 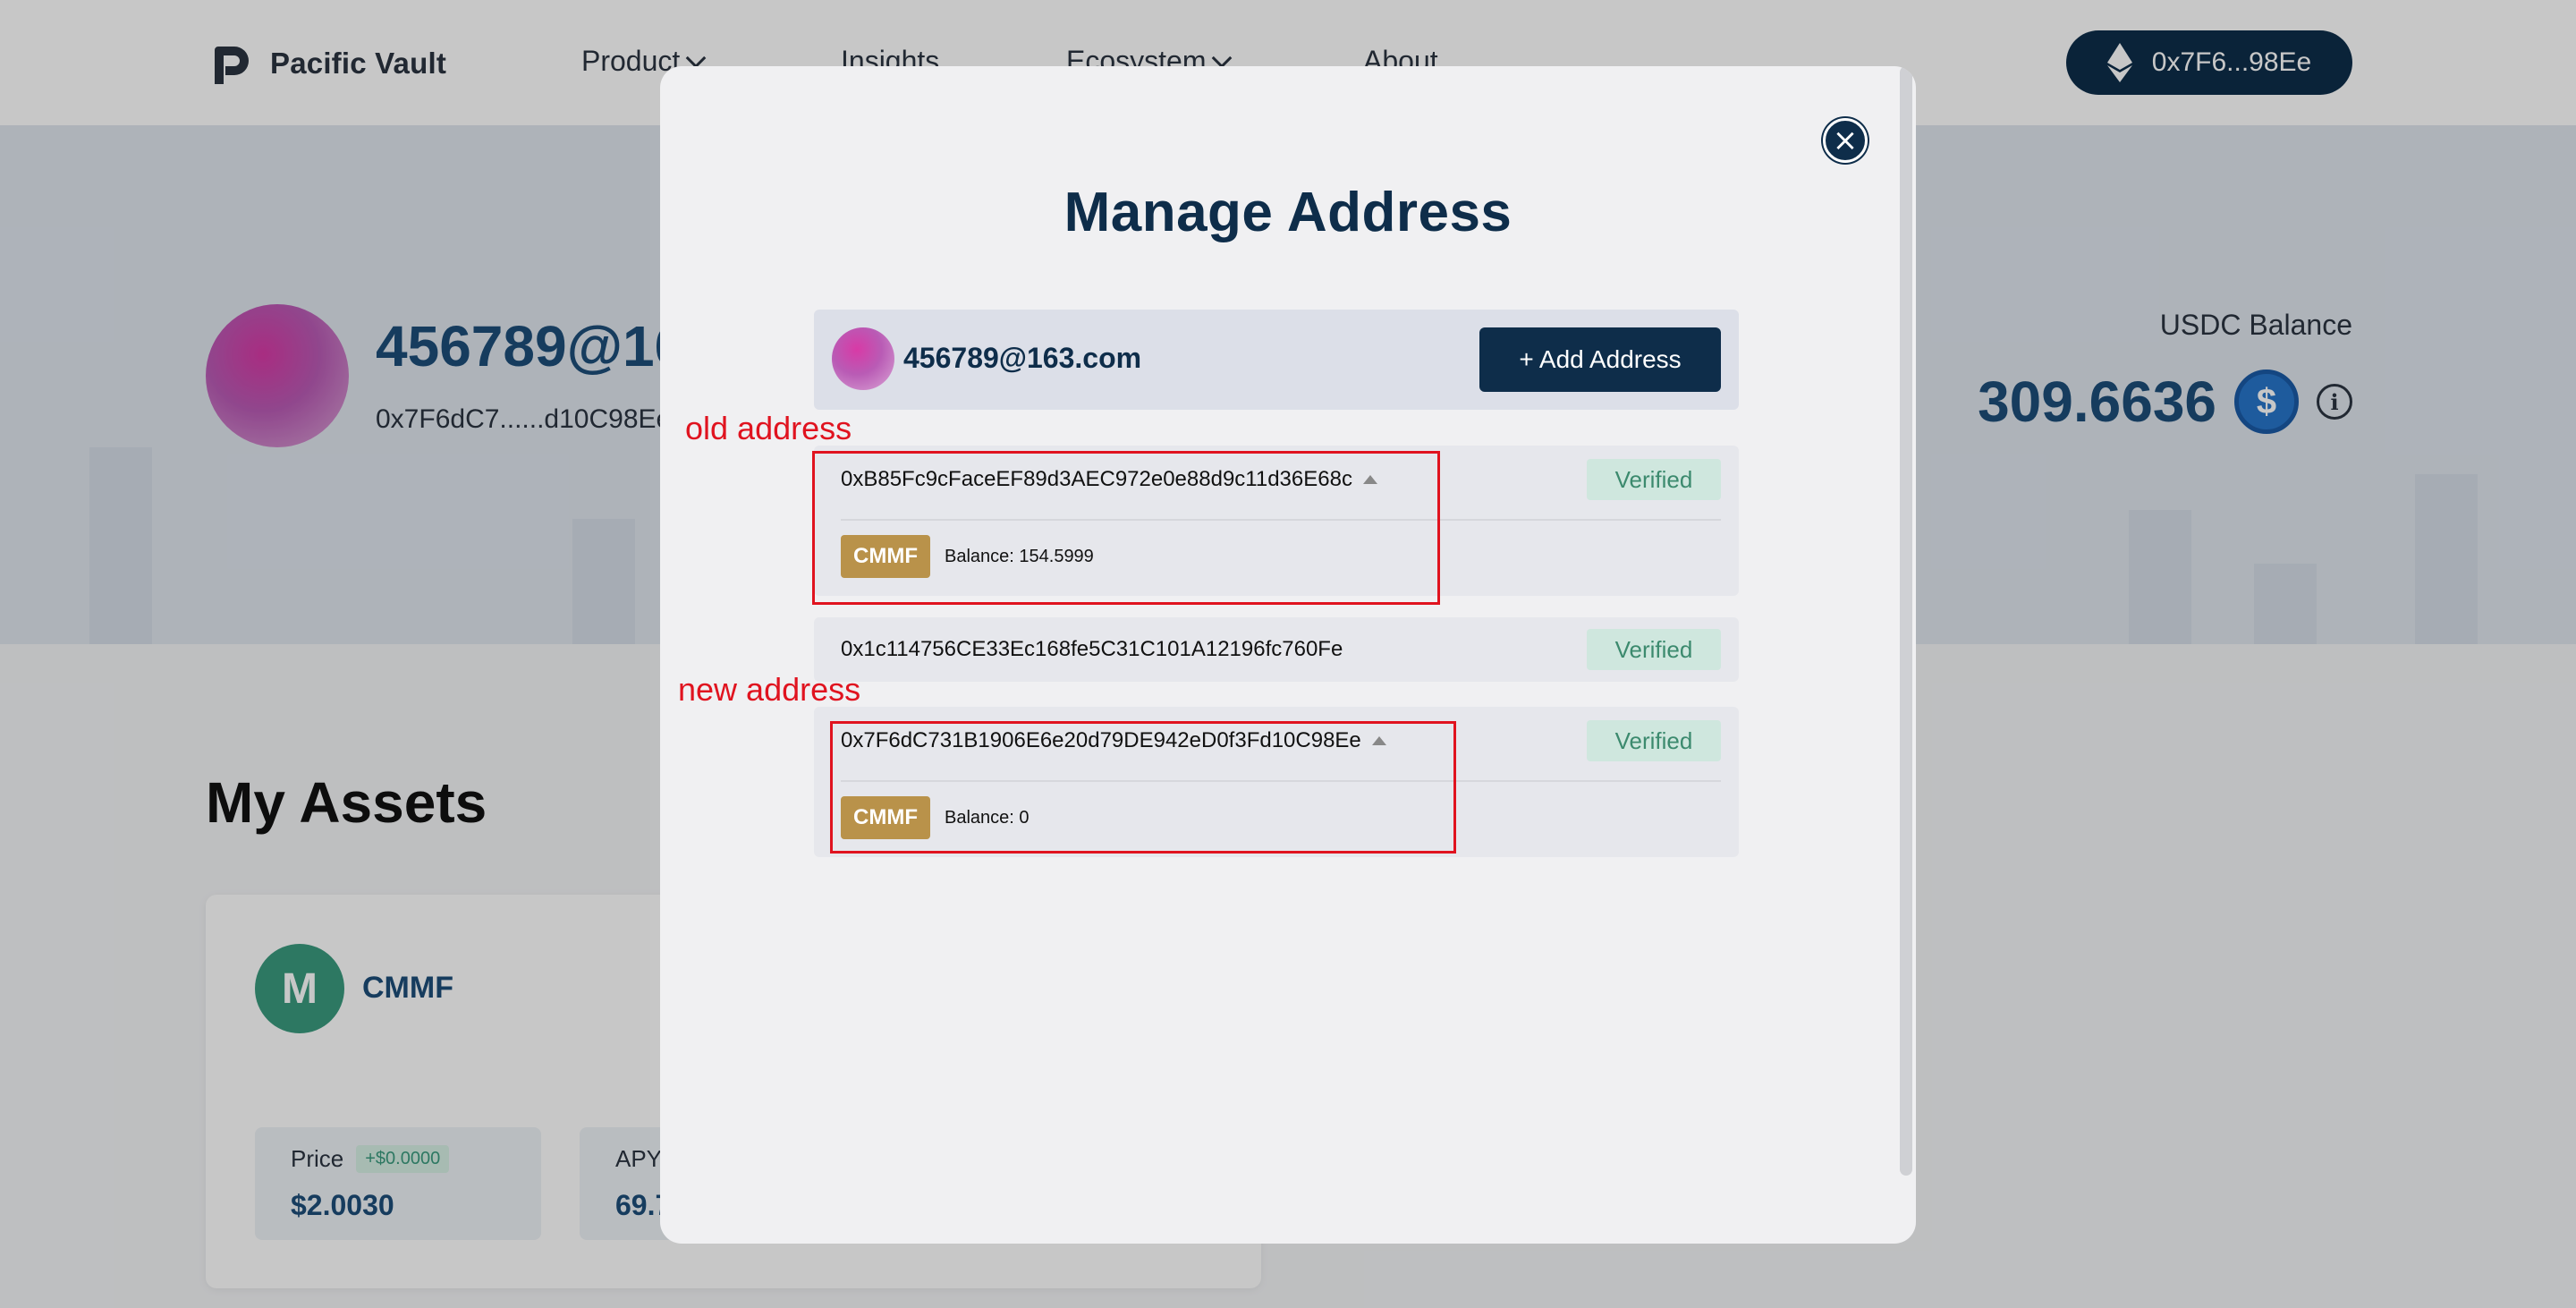 What do you see at coordinates (863, 358) in the screenshot?
I see `avatar` at bounding box center [863, 358].